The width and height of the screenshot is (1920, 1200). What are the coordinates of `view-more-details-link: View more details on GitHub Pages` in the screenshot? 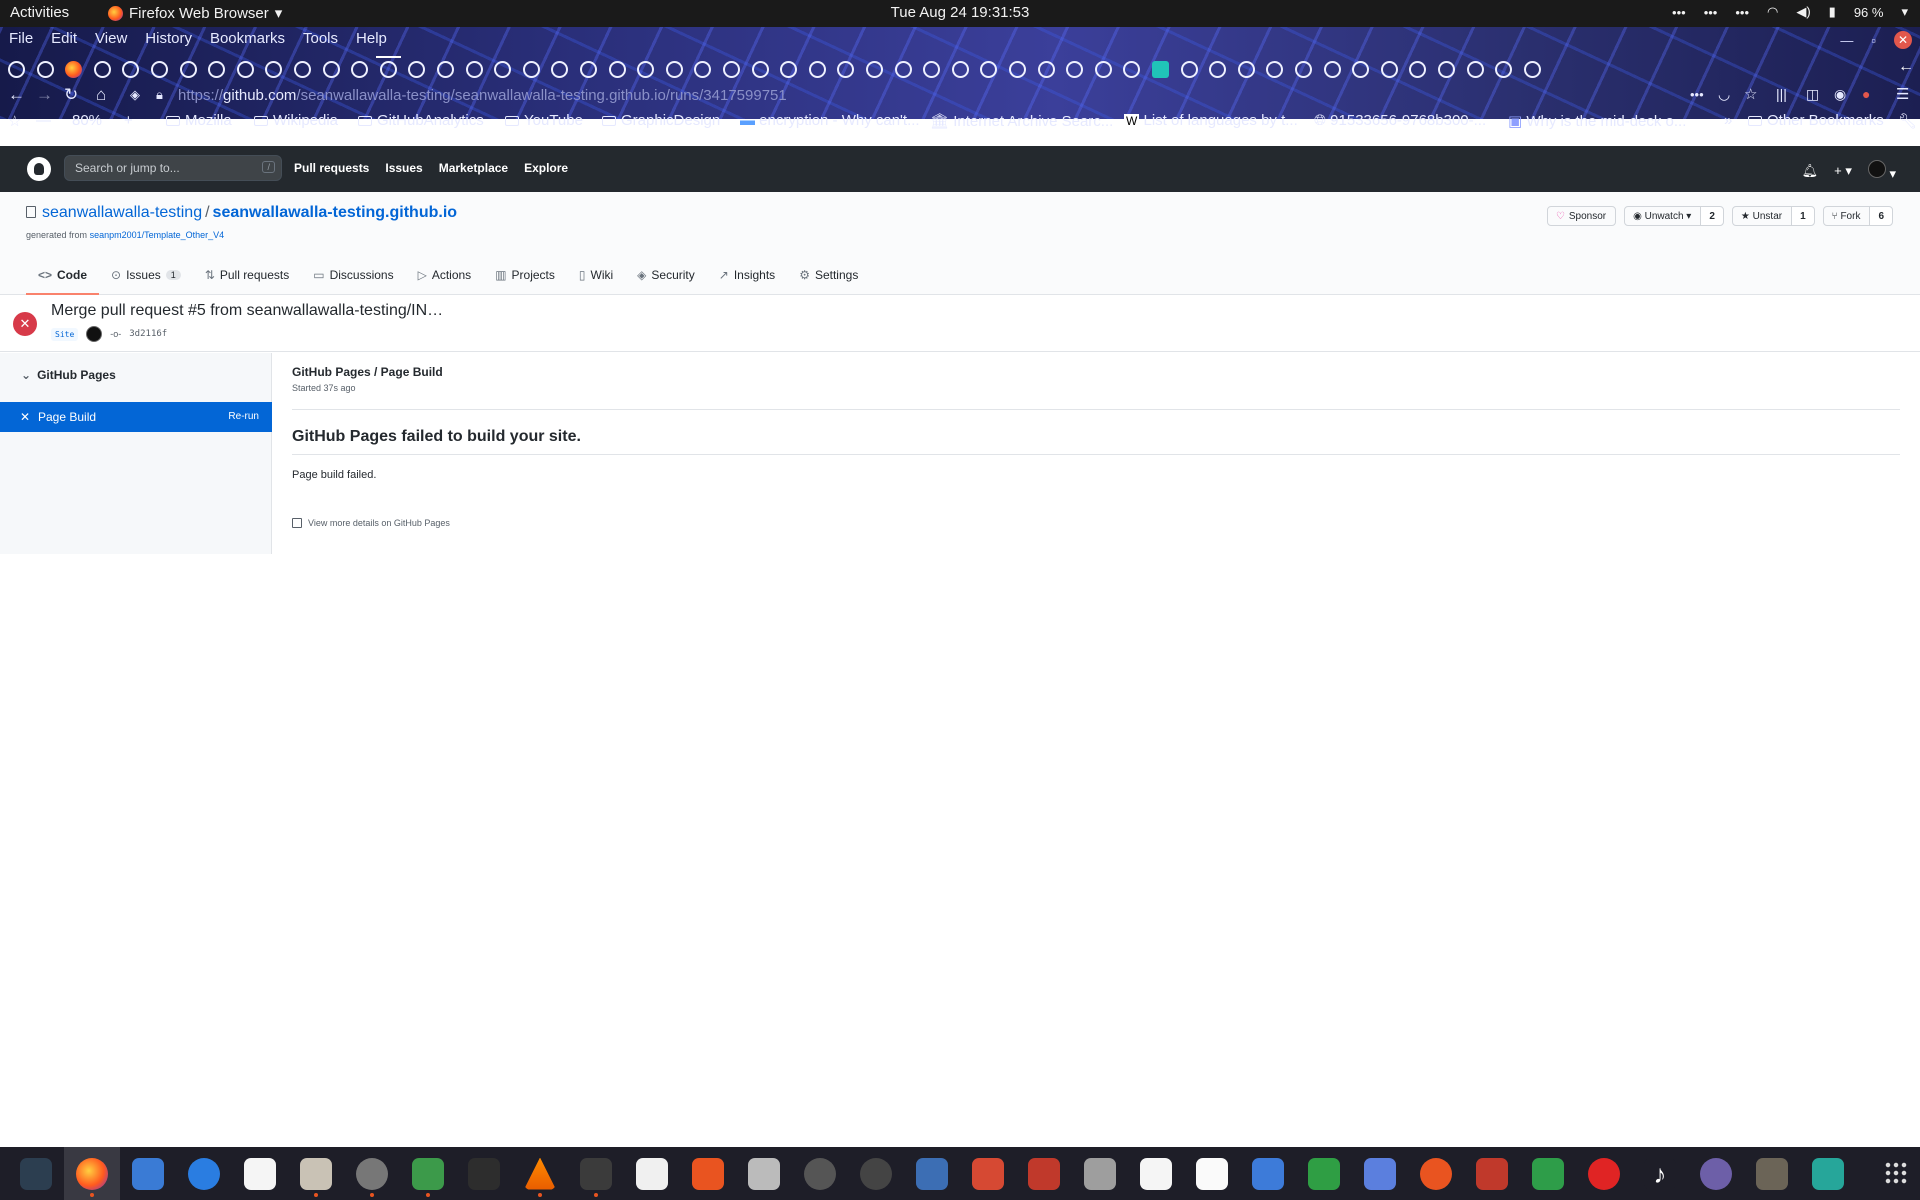 It's located at (371, 523).